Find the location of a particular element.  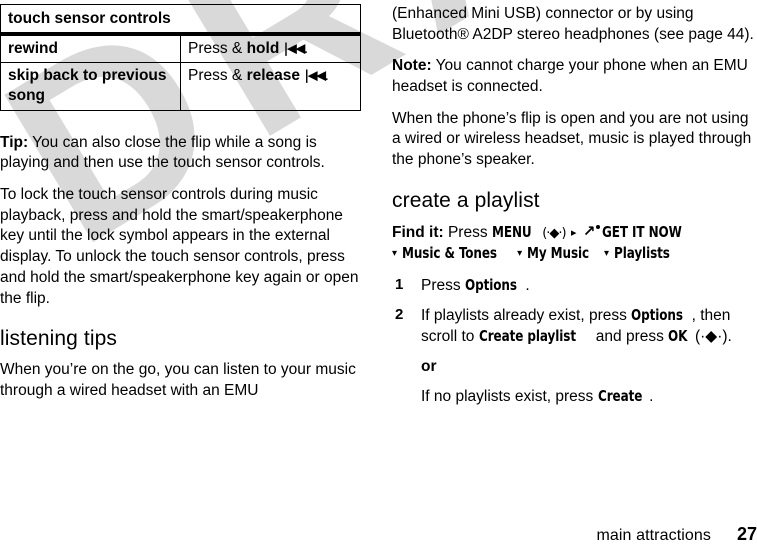

text-run: If playlists already exist, press is located at coordinates (526, 315).